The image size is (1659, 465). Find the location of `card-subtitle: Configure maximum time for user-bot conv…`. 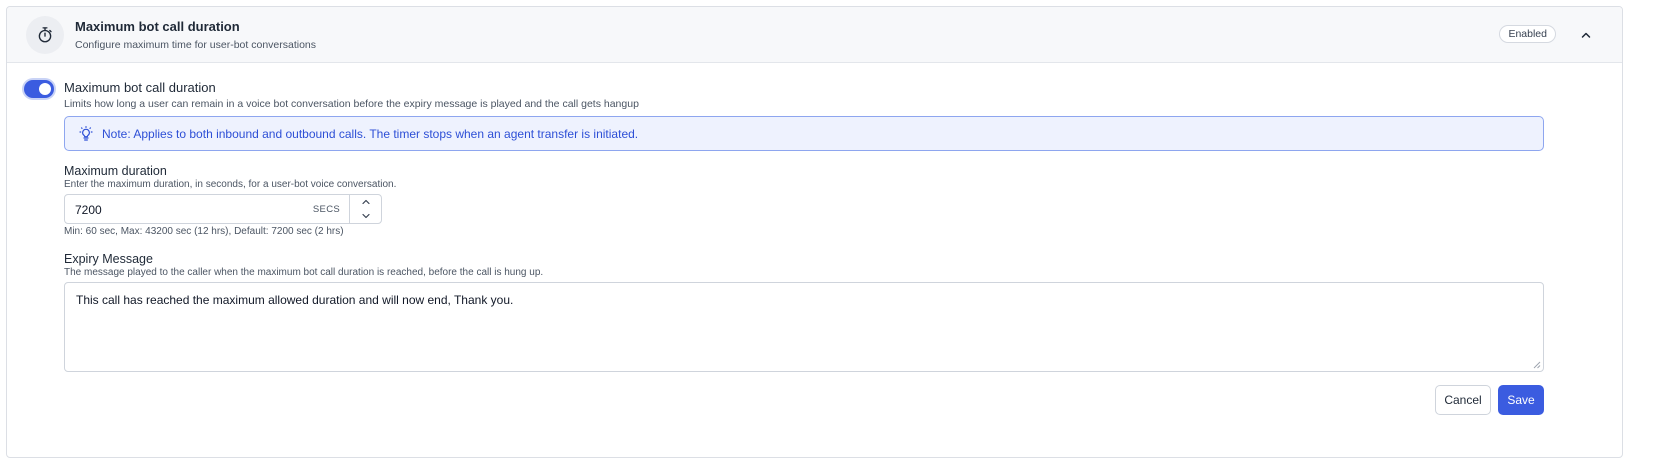

card-subtitle: Configure maximum time for user-bot conv… is located at coordinates (196, 45).